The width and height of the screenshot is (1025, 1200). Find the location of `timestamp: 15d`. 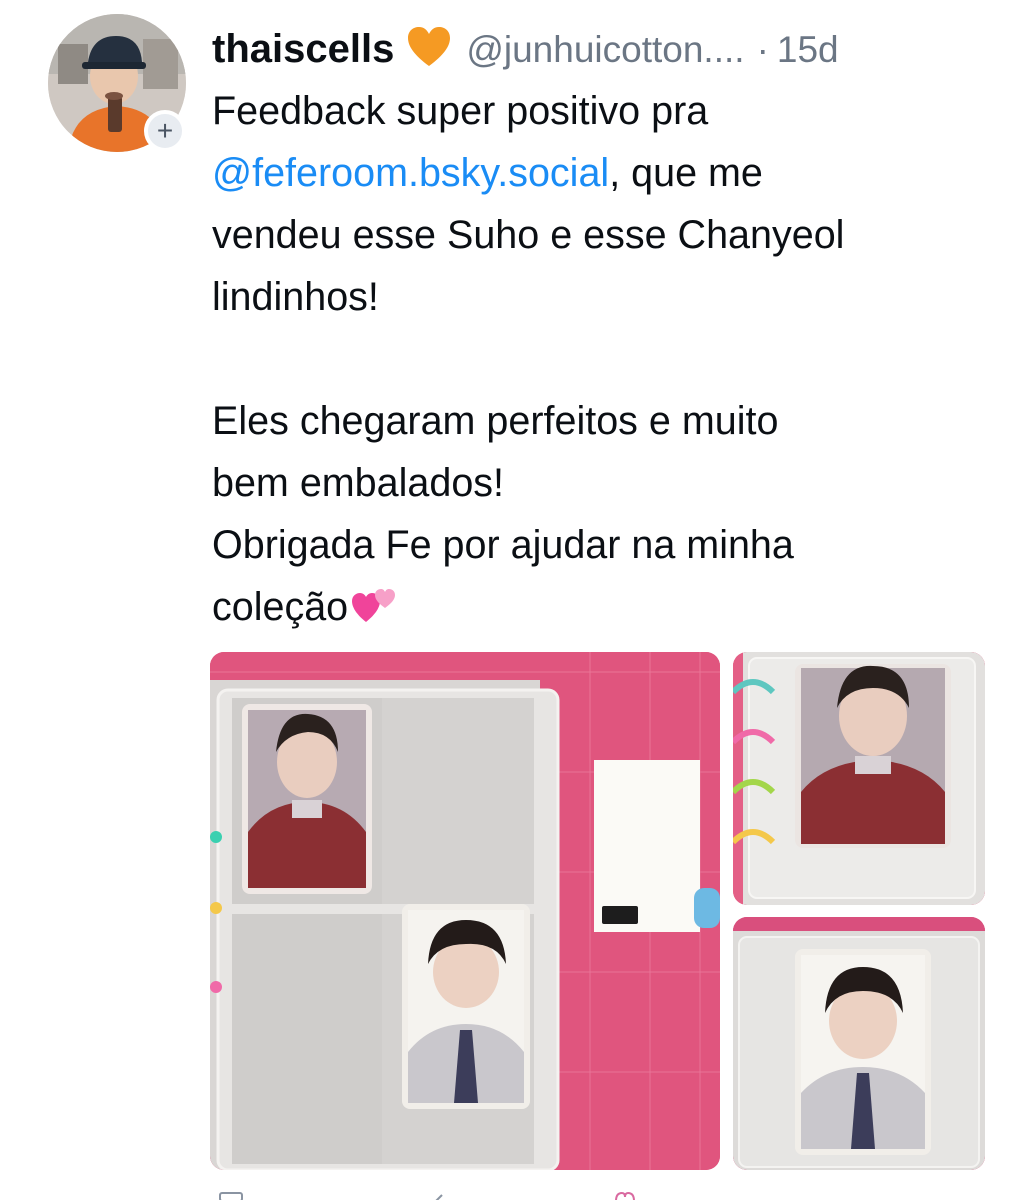

timestamp: 15d is located at coordinates (808, 50).